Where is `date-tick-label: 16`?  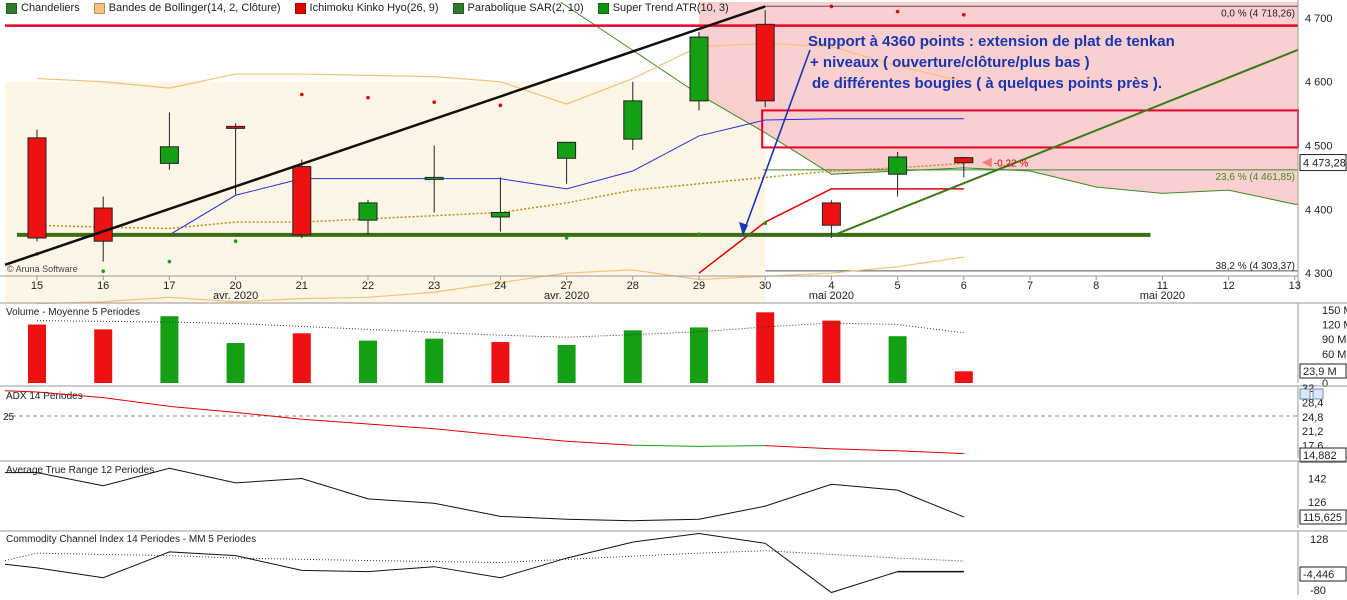
date-tick-label: 16 is located at coordinates (103, 286).